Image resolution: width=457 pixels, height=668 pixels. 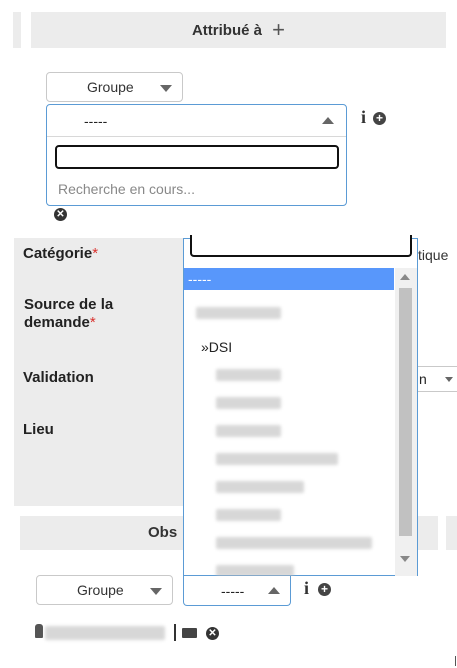 What do you see at coordinates (17, 30) in the screenshot?
I see `left-edge-band` at bounding box center [17, 30].